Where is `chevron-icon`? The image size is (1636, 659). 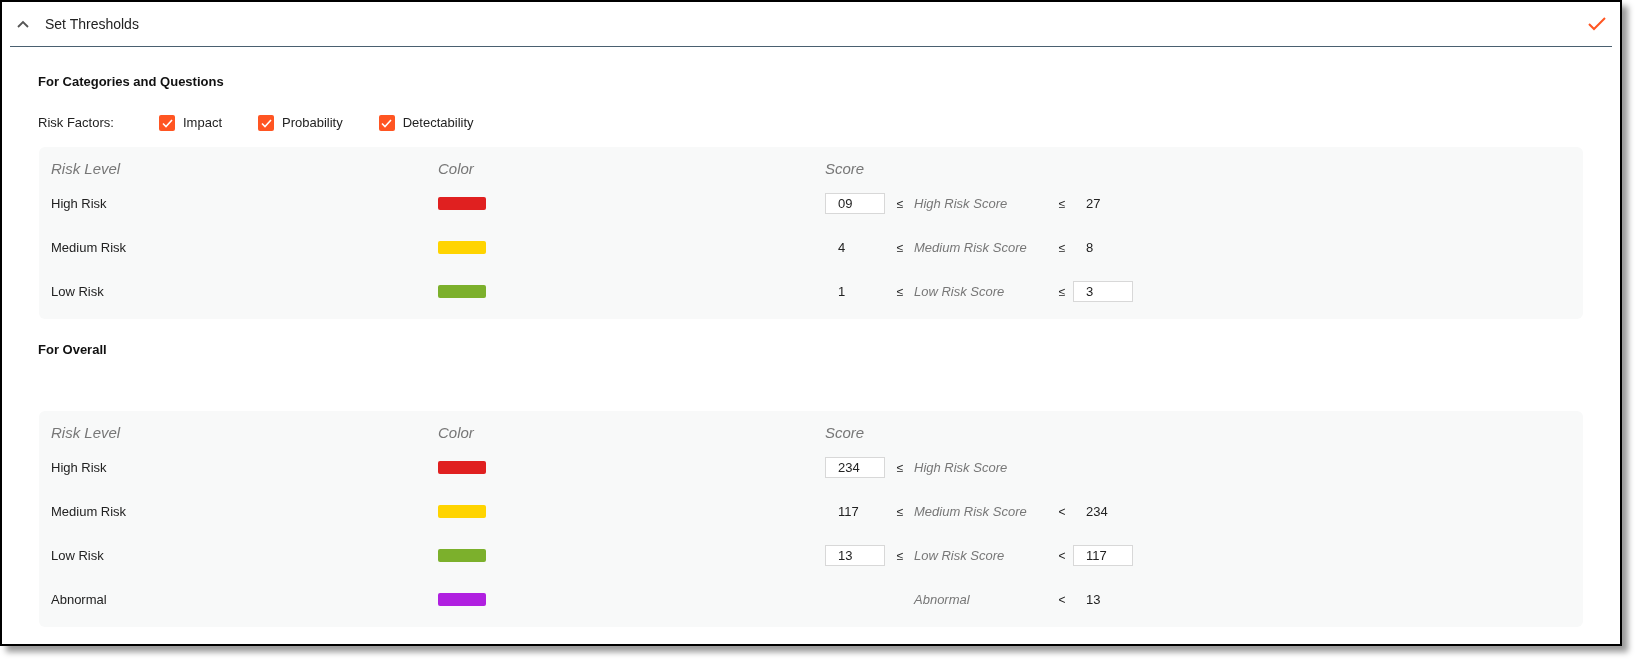
chevron-icon is located at coordinates (23, 24).